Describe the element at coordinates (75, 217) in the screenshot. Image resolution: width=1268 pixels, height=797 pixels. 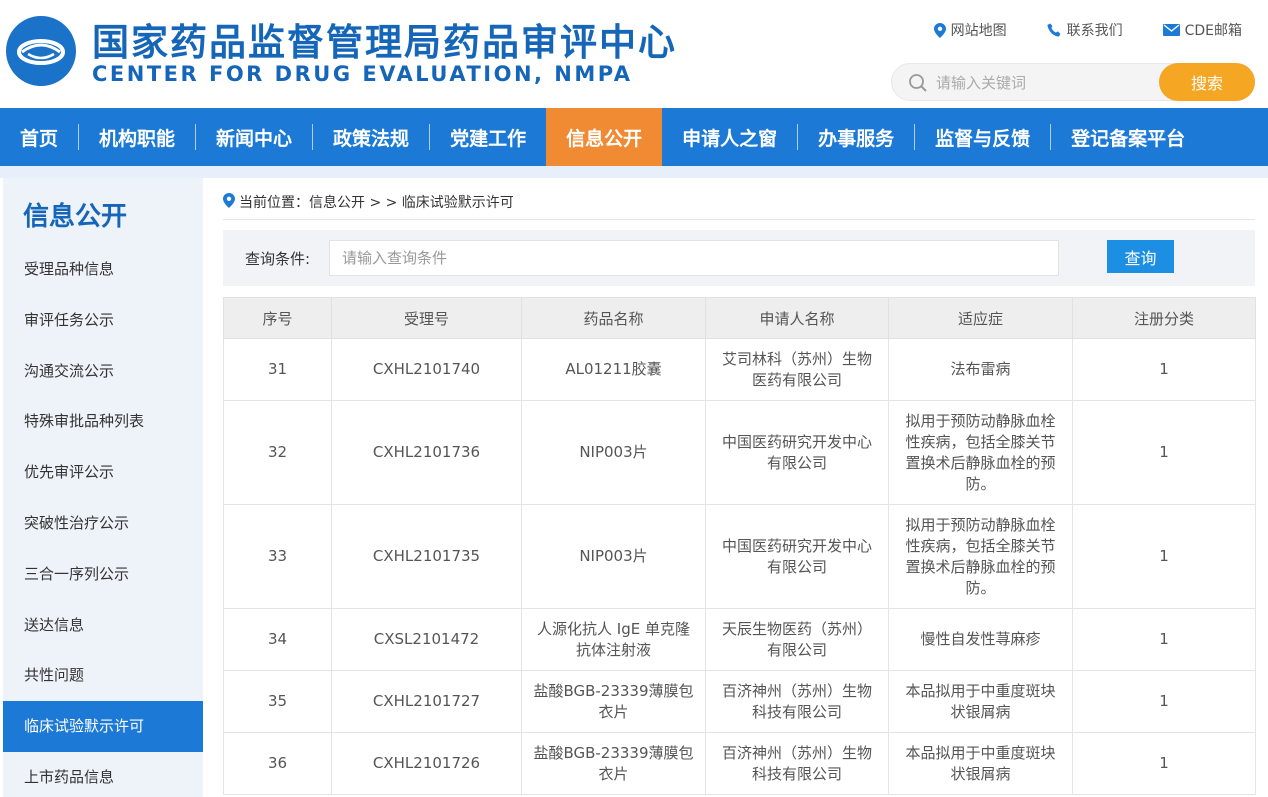
I see `sidebar-title: 信息公开` at that location.